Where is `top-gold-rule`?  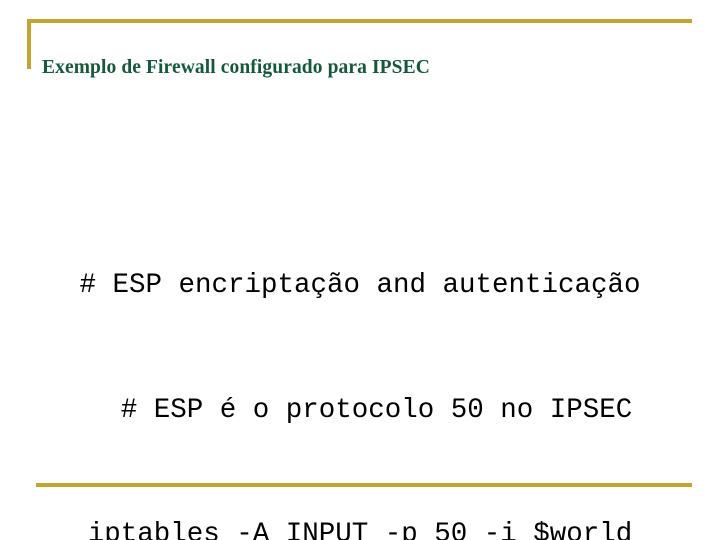 top-gold-rule is located at coordinates (359, 21).